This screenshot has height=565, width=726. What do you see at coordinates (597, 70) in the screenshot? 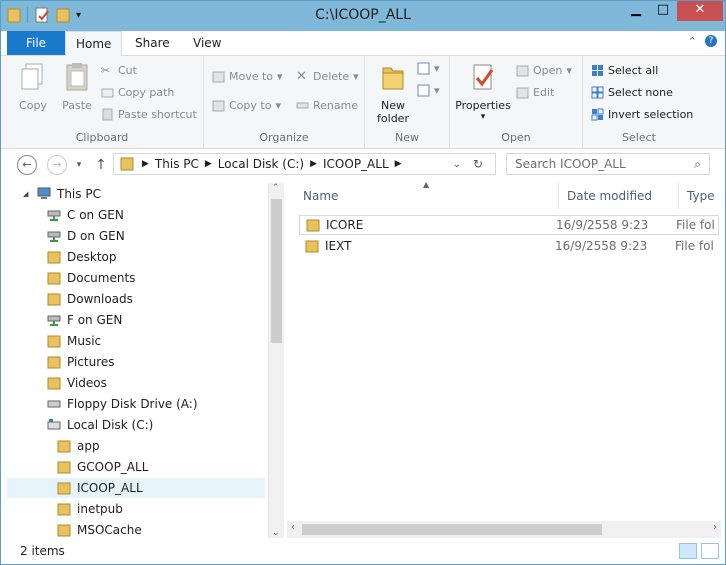
I see `select-all-icon` at bounding box center [597, 70].